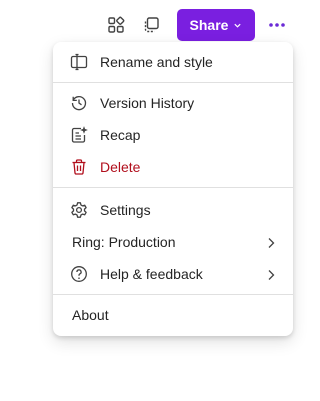  I want to click on top-toolbar: Share, so click(148, 25).